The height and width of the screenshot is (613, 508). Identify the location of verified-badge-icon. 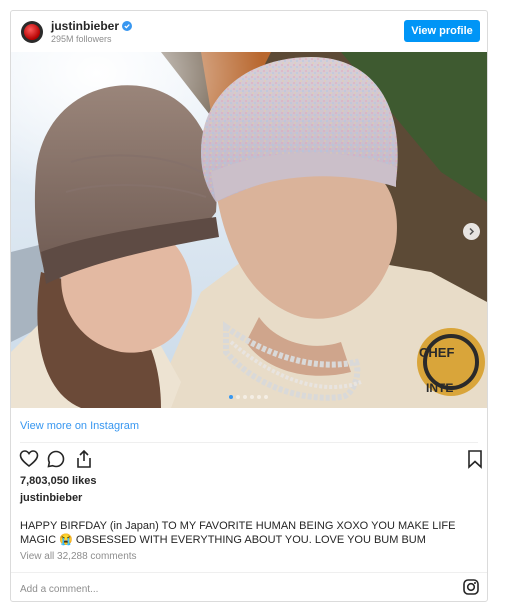
(127, 26).